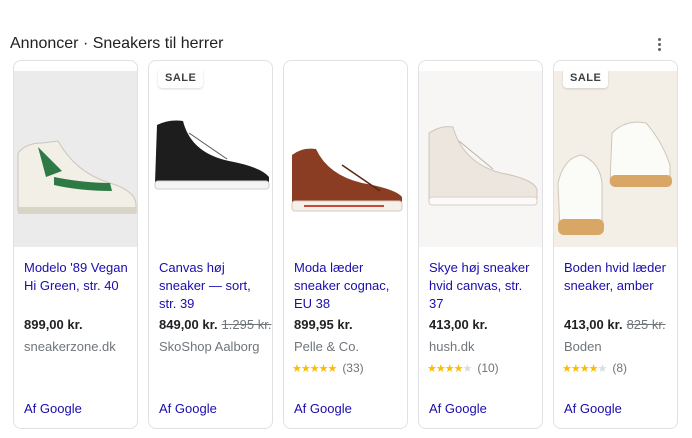 Image resolution: width=692 pixels, height=438 pixels. Describe the element at coordinates (619, 368) in the screenshot. I see `review-count: (8)` at that location.